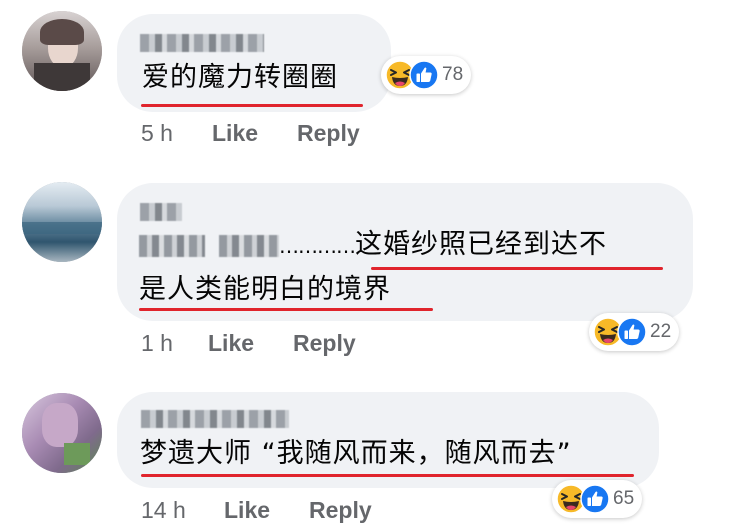  Describe the element at coordinates (356, 453) in the screenshot. I see `comment-text: 梦遗大师 “我随风而来，随风而去”` at that location.